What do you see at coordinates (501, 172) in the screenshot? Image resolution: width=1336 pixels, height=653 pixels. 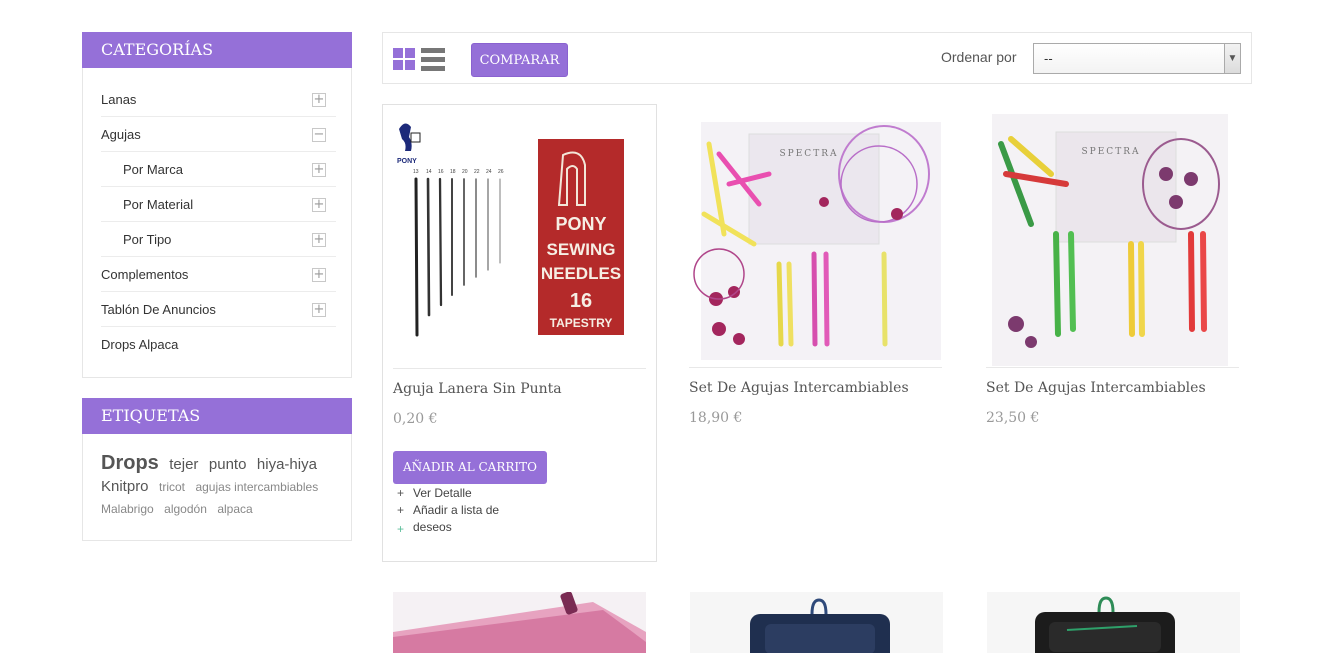 I see `svg-text: 26` at bounding box center [501, 172].